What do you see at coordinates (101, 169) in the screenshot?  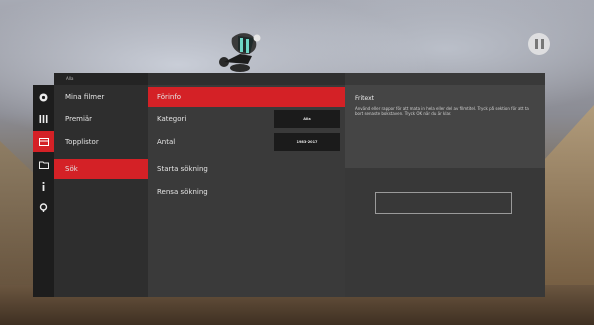 I see `menu-item-sok: Sök` at bounding box center [101, 169].